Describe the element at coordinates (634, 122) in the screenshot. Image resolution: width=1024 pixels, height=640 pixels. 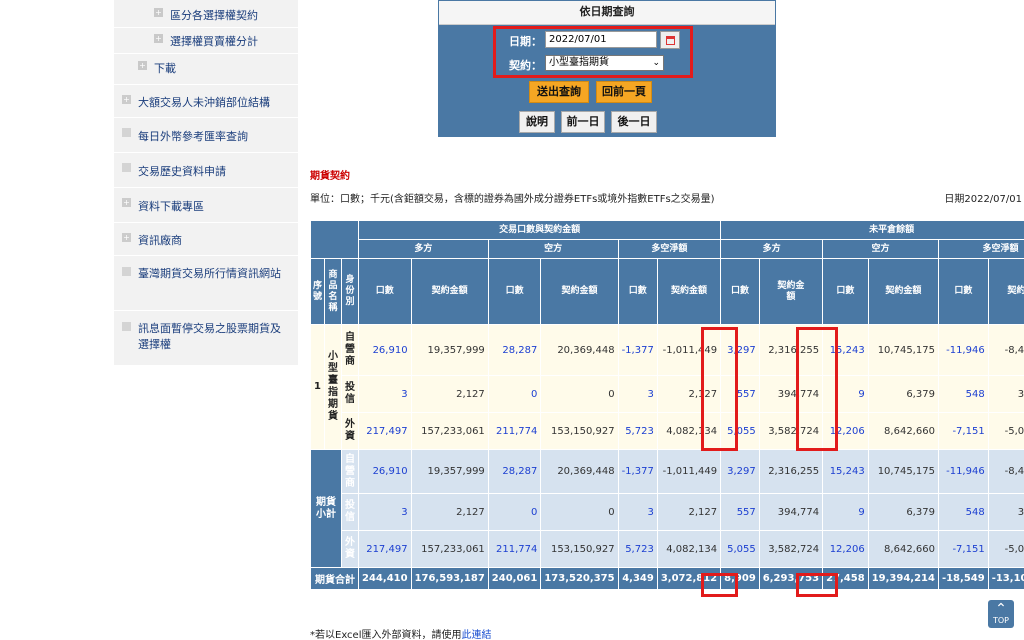
I see `next-day-button: 後一日` at that location.